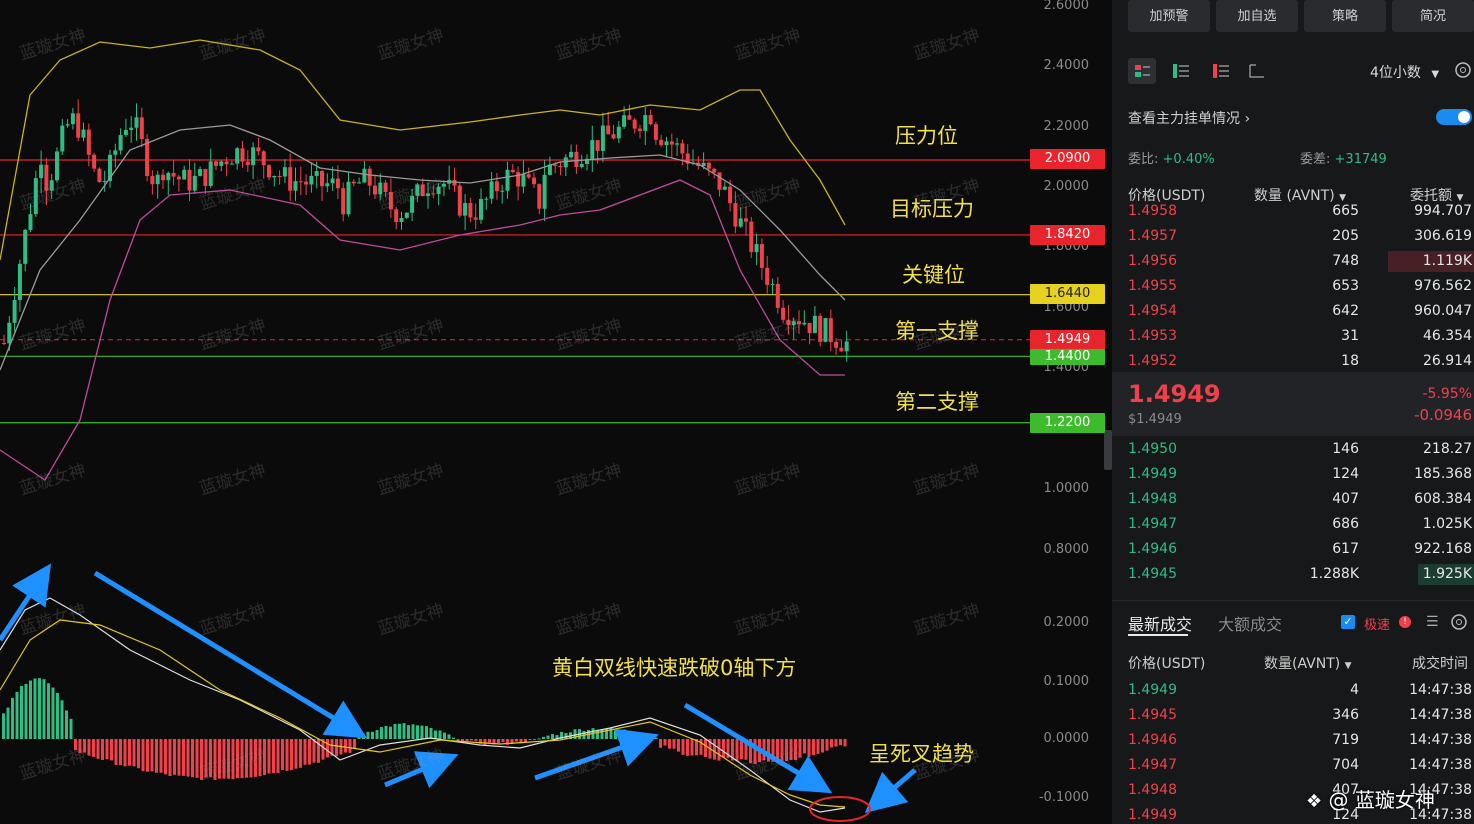 The height and width of the screenshot is (824, 1474). Describe the element at coordinates (1169, 16) in the screenshot. I see `add-alert-button: 加预警` at that location.